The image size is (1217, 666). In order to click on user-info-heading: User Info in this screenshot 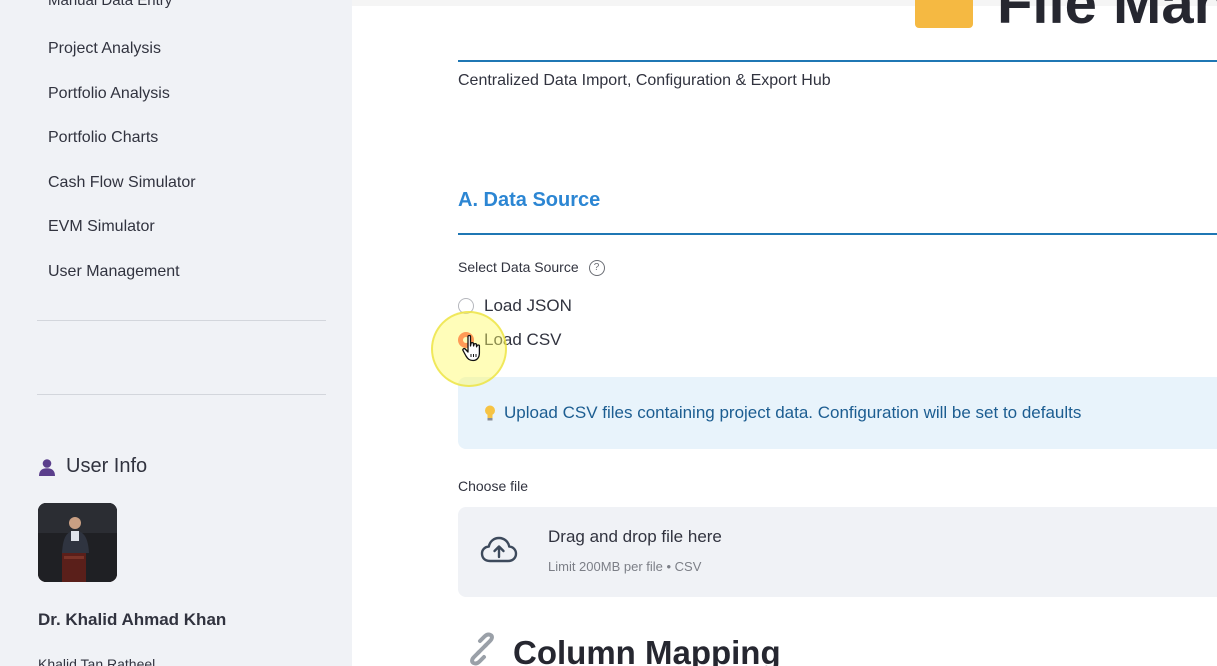, I will do `click(92, 466)`.